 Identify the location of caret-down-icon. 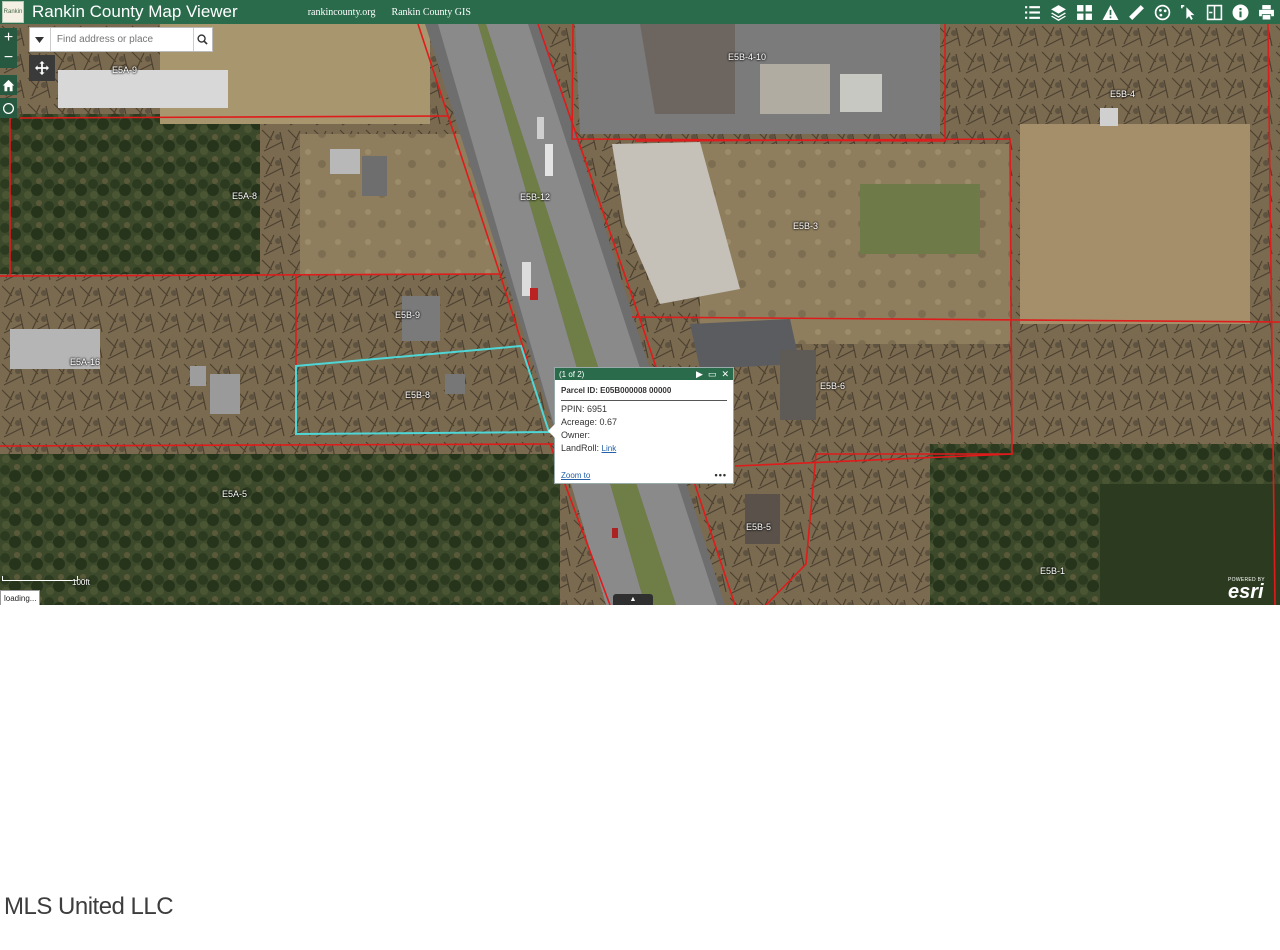
(40, 39).